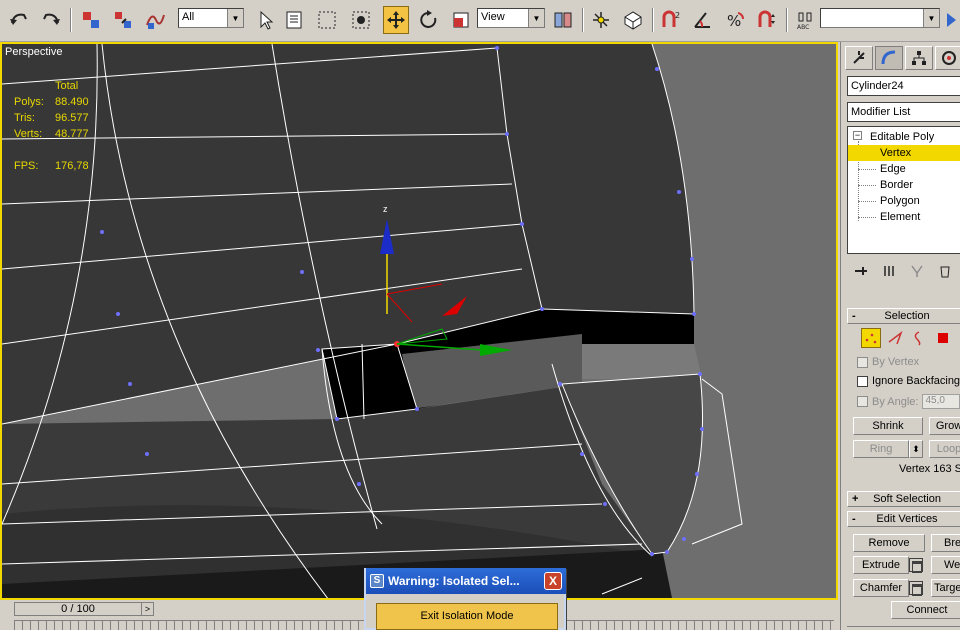 This screenshot has width=960, height=630. I want to click on by-angle-checkbox: By Angle: 45,0, so click(908, 401).